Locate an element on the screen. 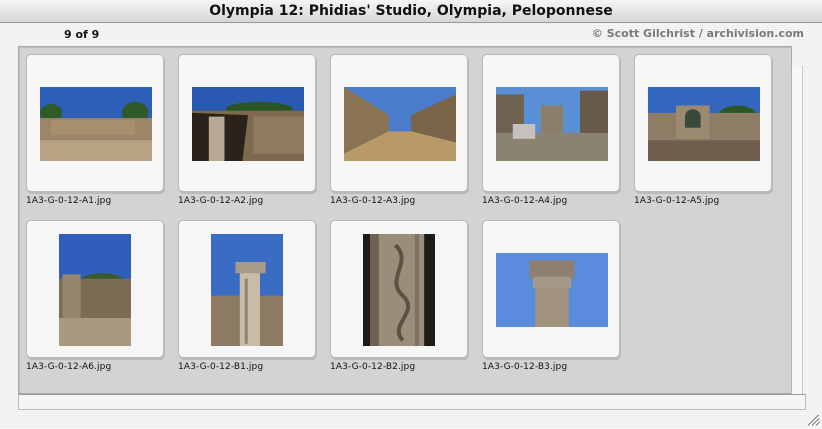  thumbnail-filename: 1A3-G-0-12-A3.jpg is located at coordinates (373, 201).